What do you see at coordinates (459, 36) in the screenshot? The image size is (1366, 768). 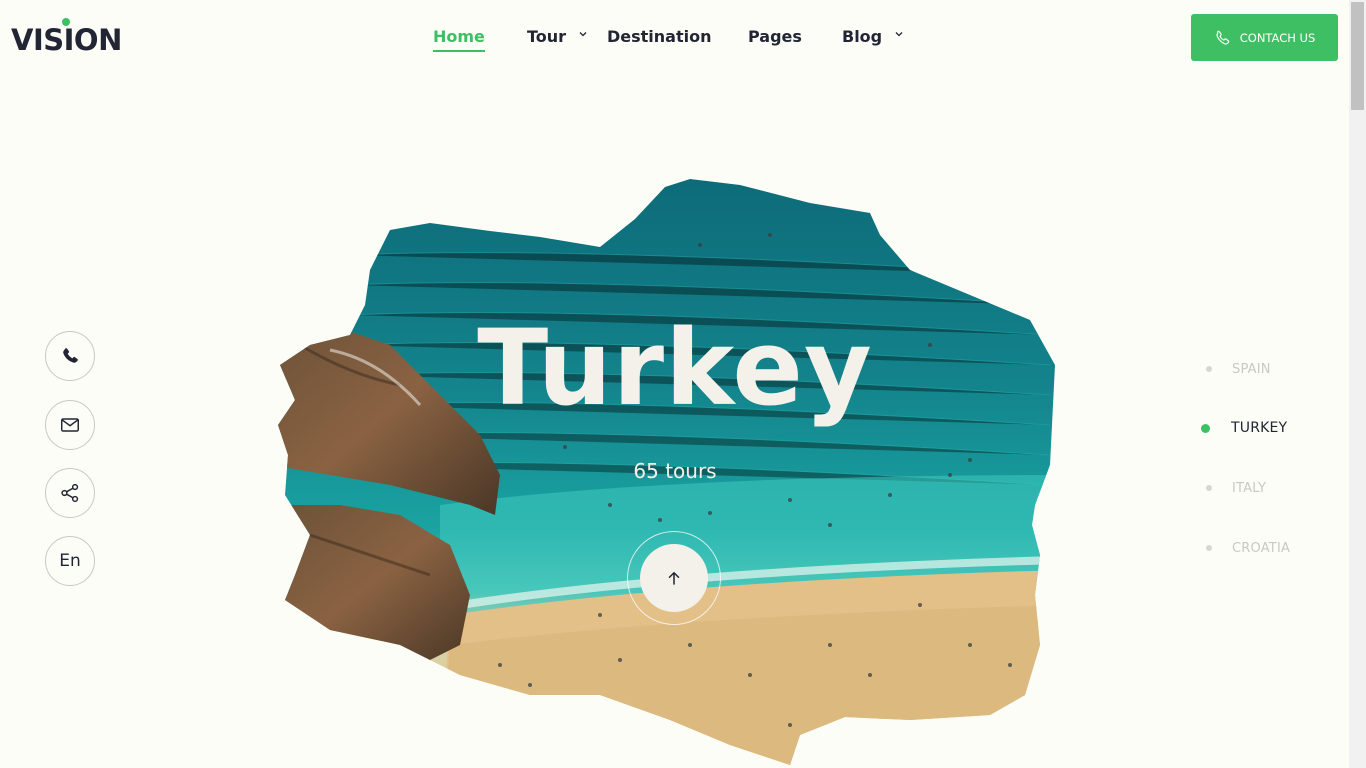 I see `nav-item-label: Home` at bounding box center [459, 36].